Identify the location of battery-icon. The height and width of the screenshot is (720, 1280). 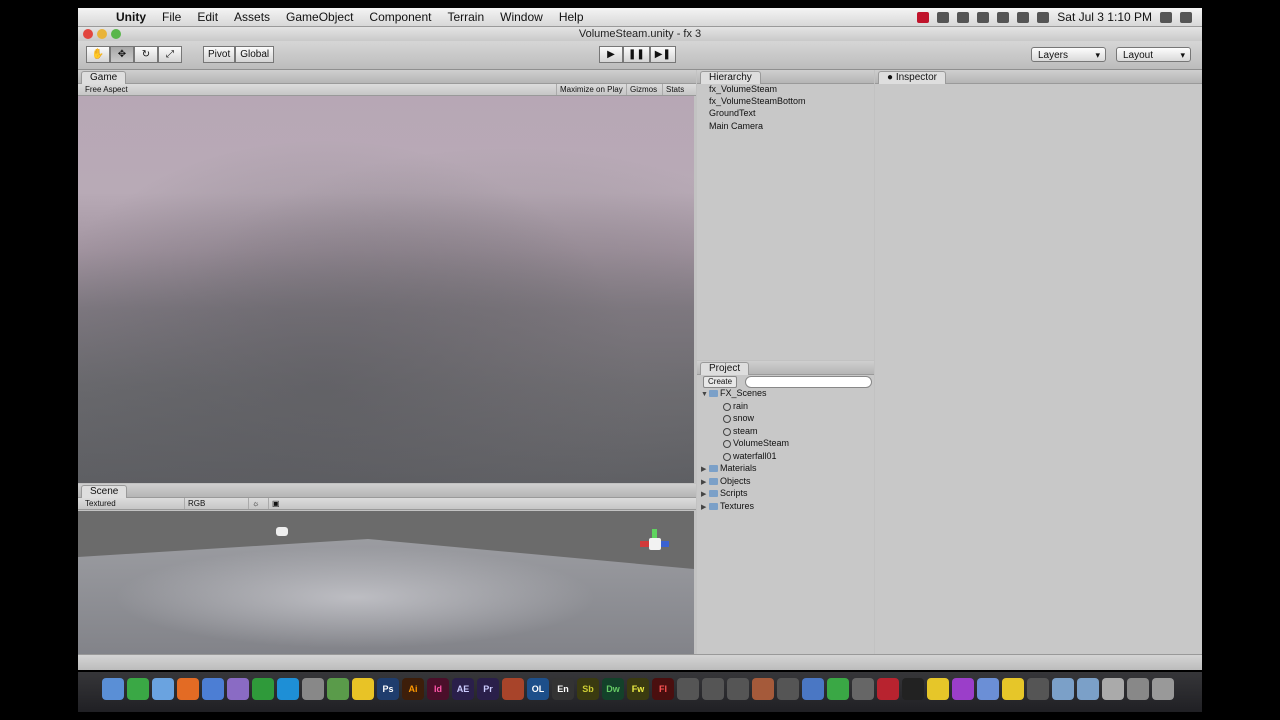
(1003, 17).